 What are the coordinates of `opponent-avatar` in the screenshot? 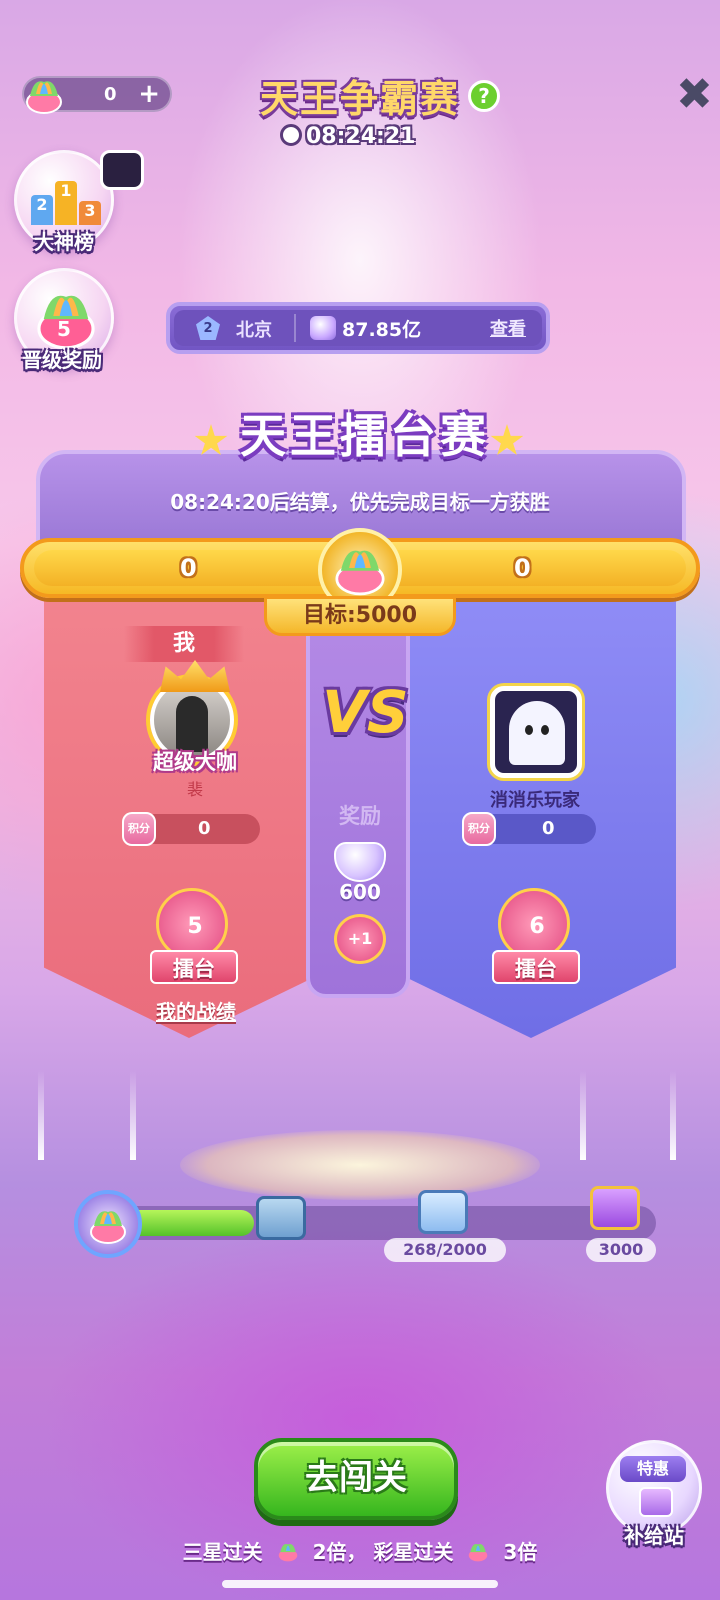 It's located at (536, 732).